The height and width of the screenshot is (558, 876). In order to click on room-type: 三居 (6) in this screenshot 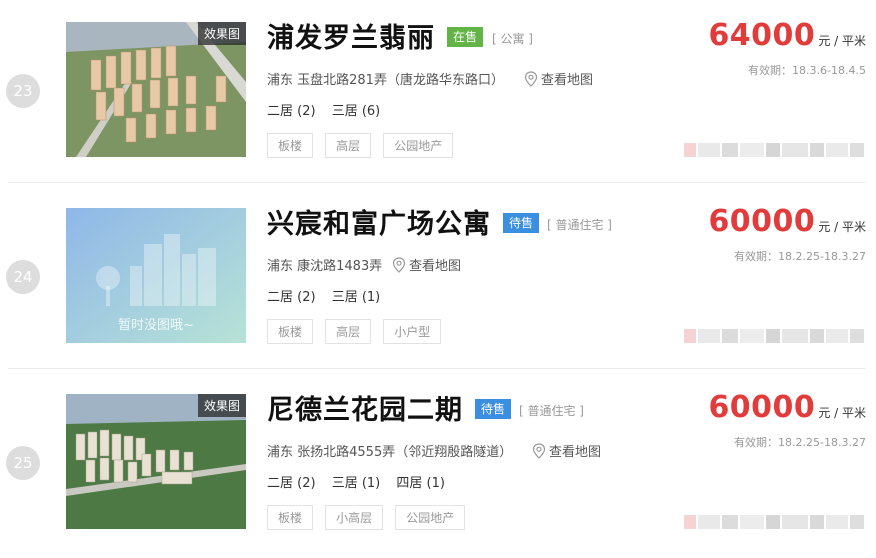, I will do `click(356, 111)`.